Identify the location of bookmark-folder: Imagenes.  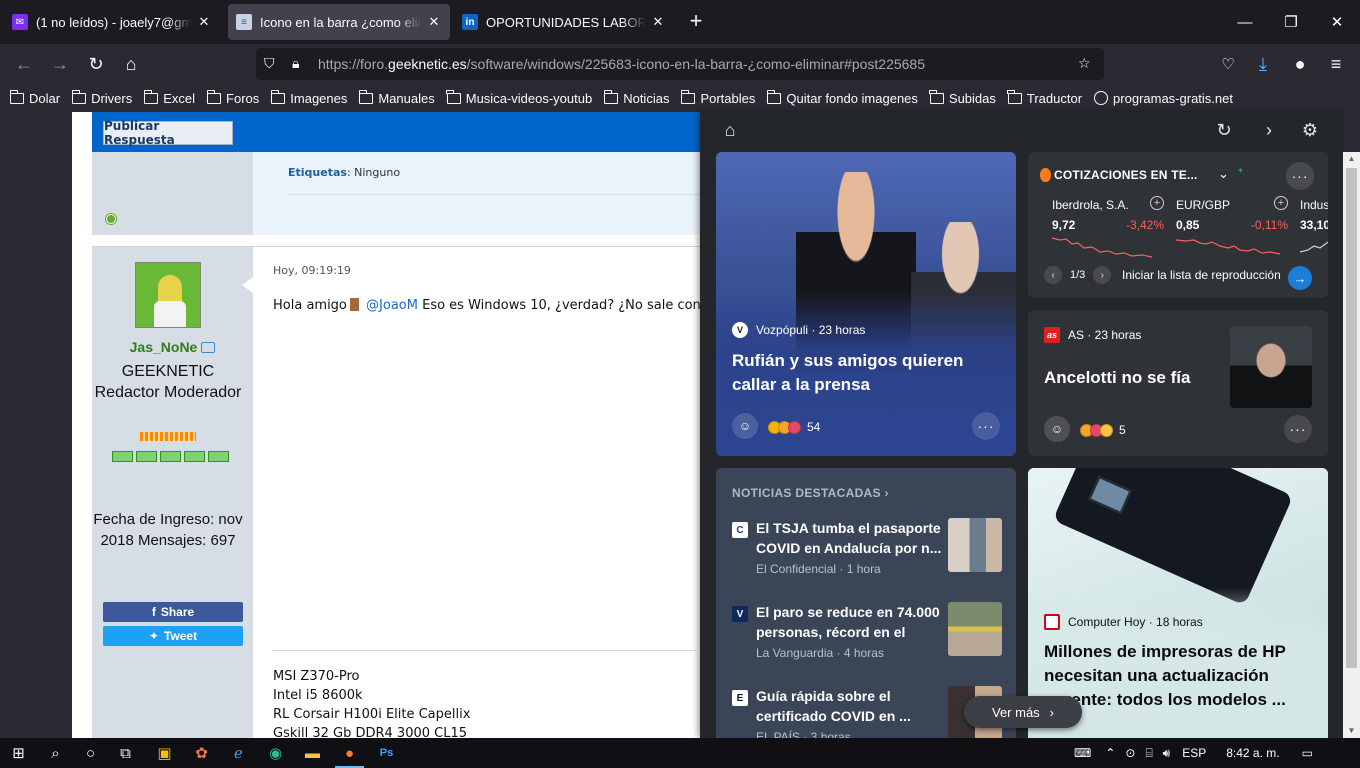
(308, 97).